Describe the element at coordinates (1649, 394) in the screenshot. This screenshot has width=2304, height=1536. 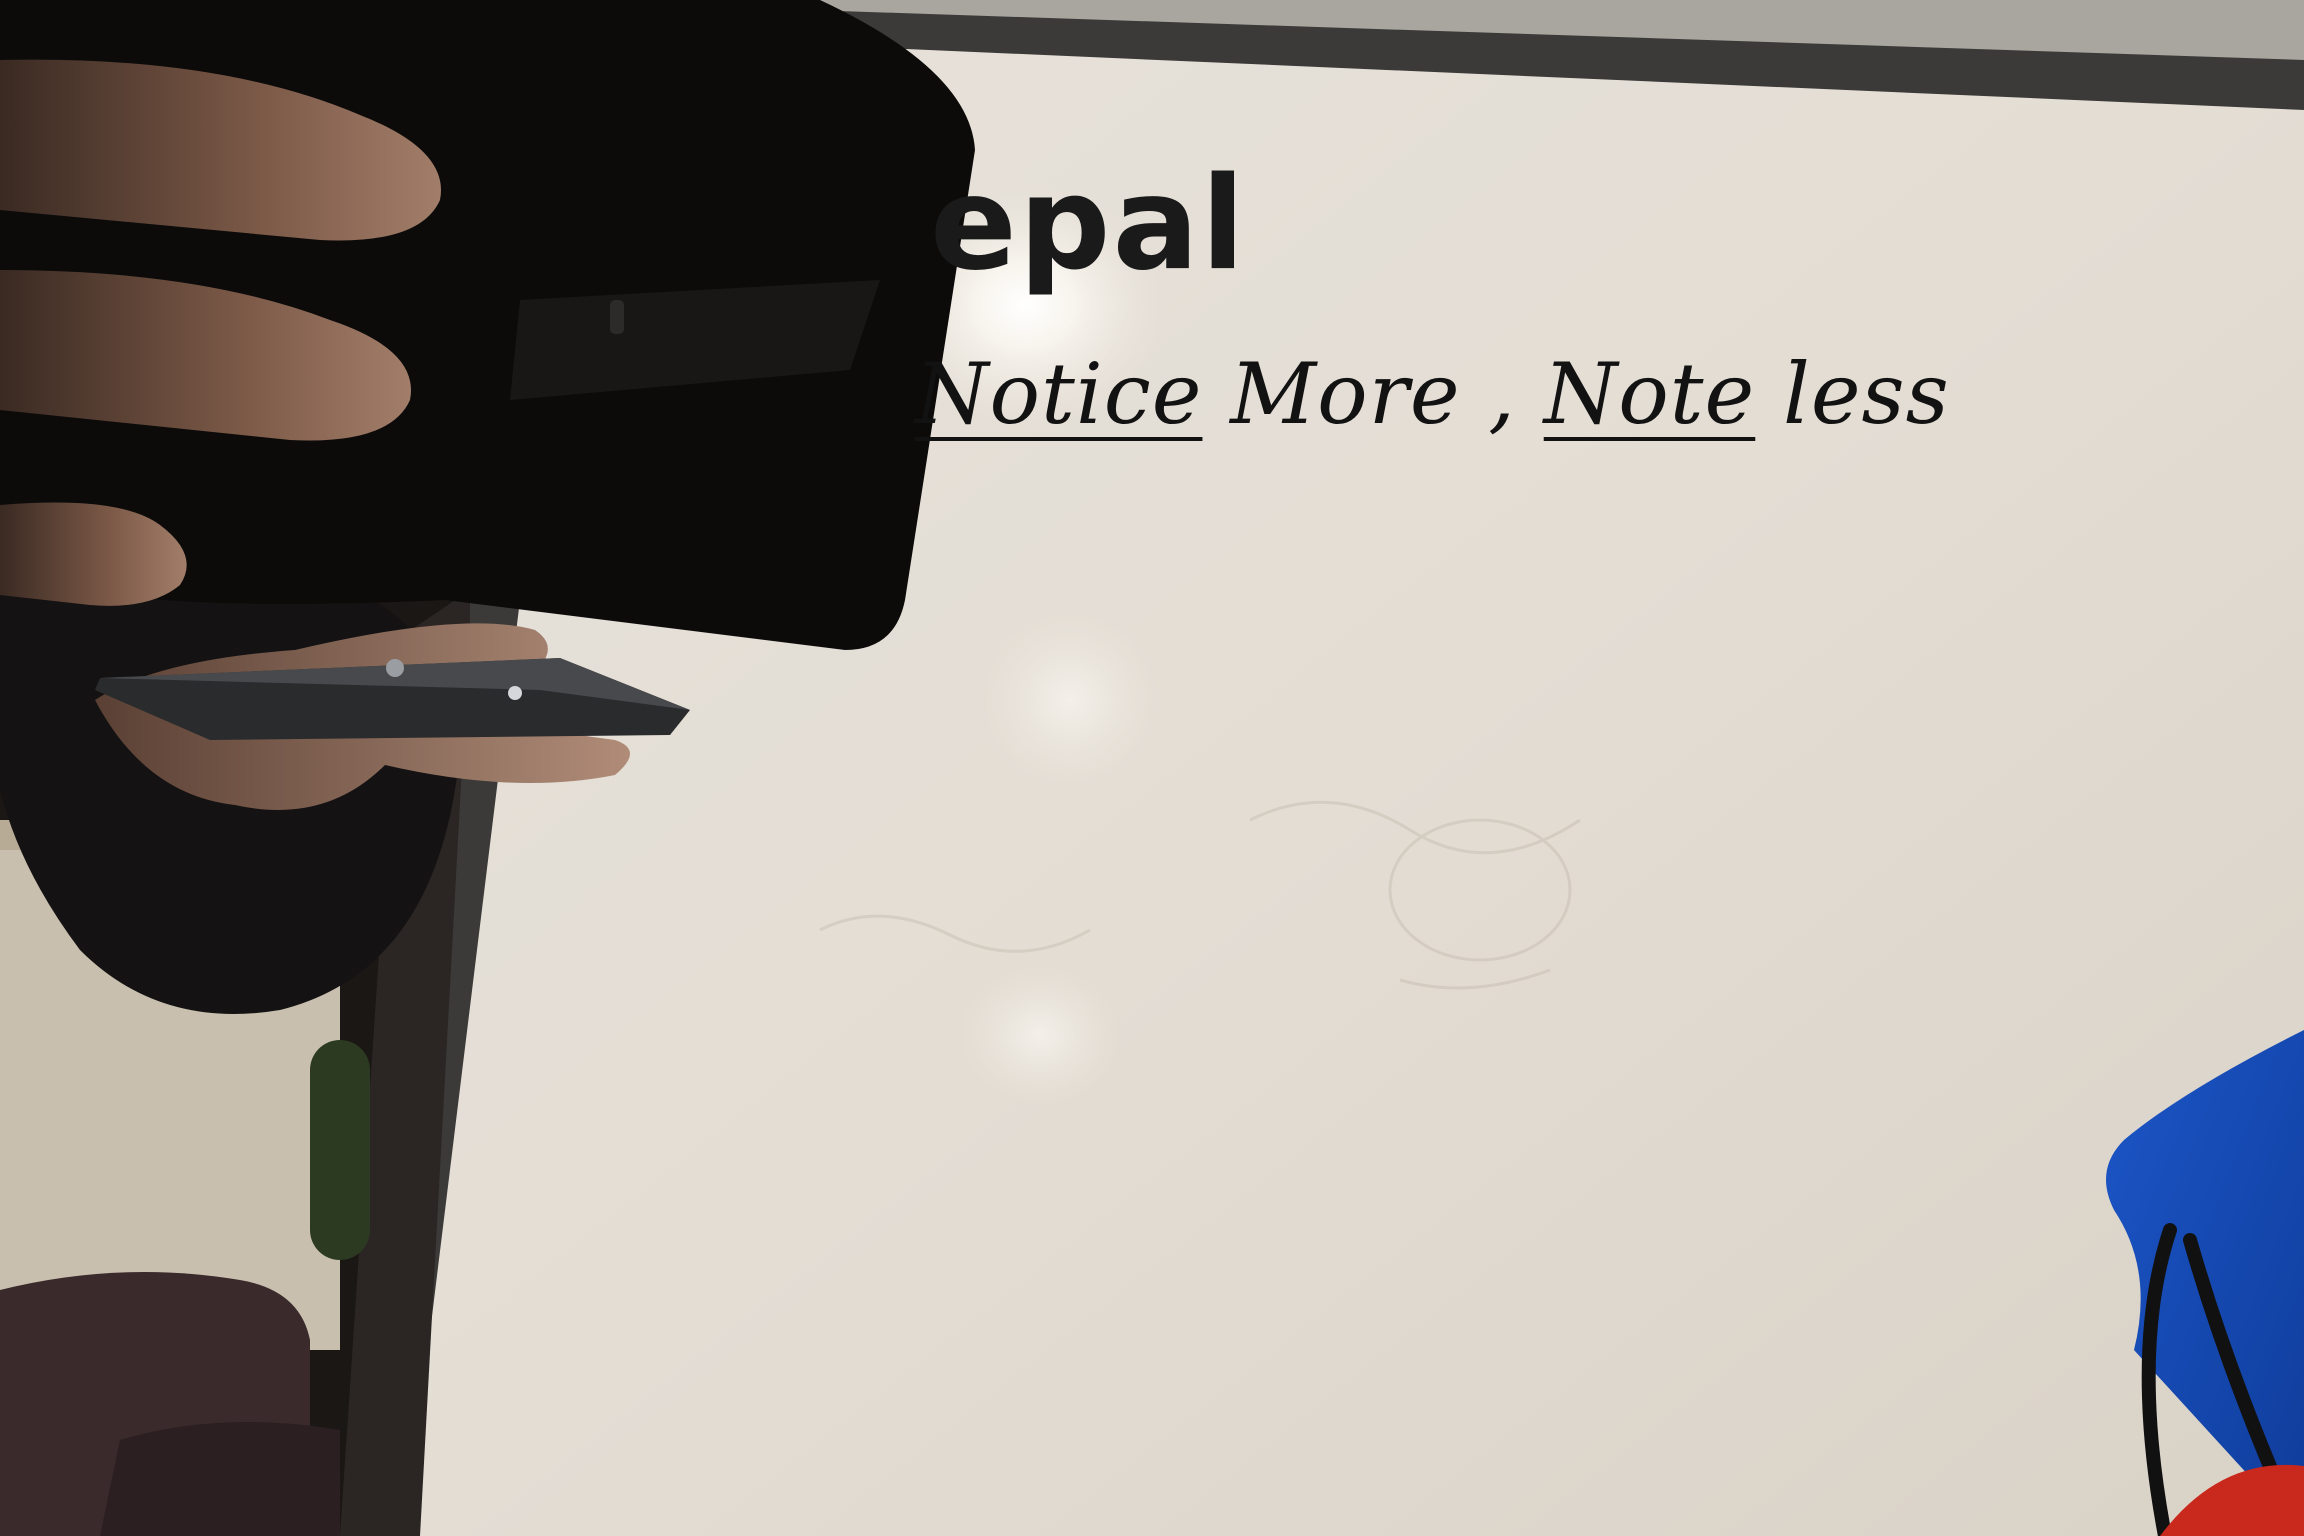
I see `word-note: Note` at that location.